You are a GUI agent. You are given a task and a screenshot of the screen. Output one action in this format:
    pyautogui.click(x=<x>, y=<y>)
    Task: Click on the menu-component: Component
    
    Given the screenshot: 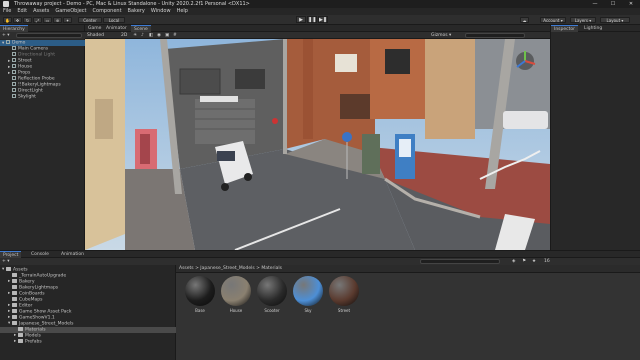 What is the action you would take?
    pyautogui.click(x=107, y=11)
    